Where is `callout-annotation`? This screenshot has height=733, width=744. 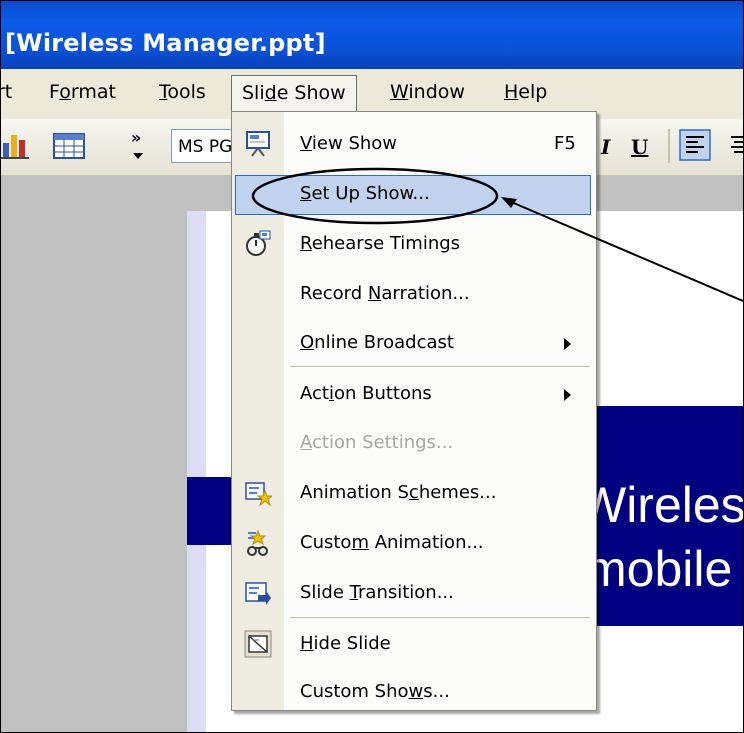
callout-annotation is located at coordinates (497, 234).